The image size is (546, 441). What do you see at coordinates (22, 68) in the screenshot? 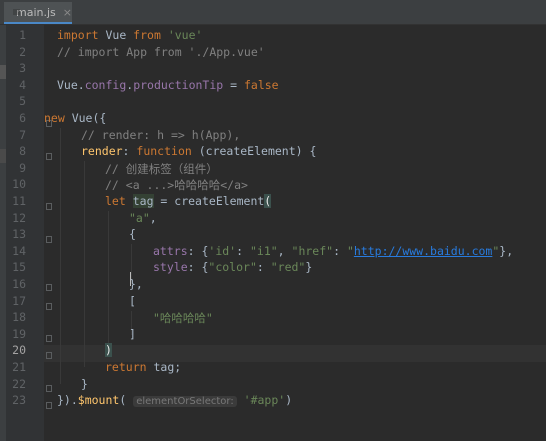
I see `line-number: 3` at bounding box center [22, 68].